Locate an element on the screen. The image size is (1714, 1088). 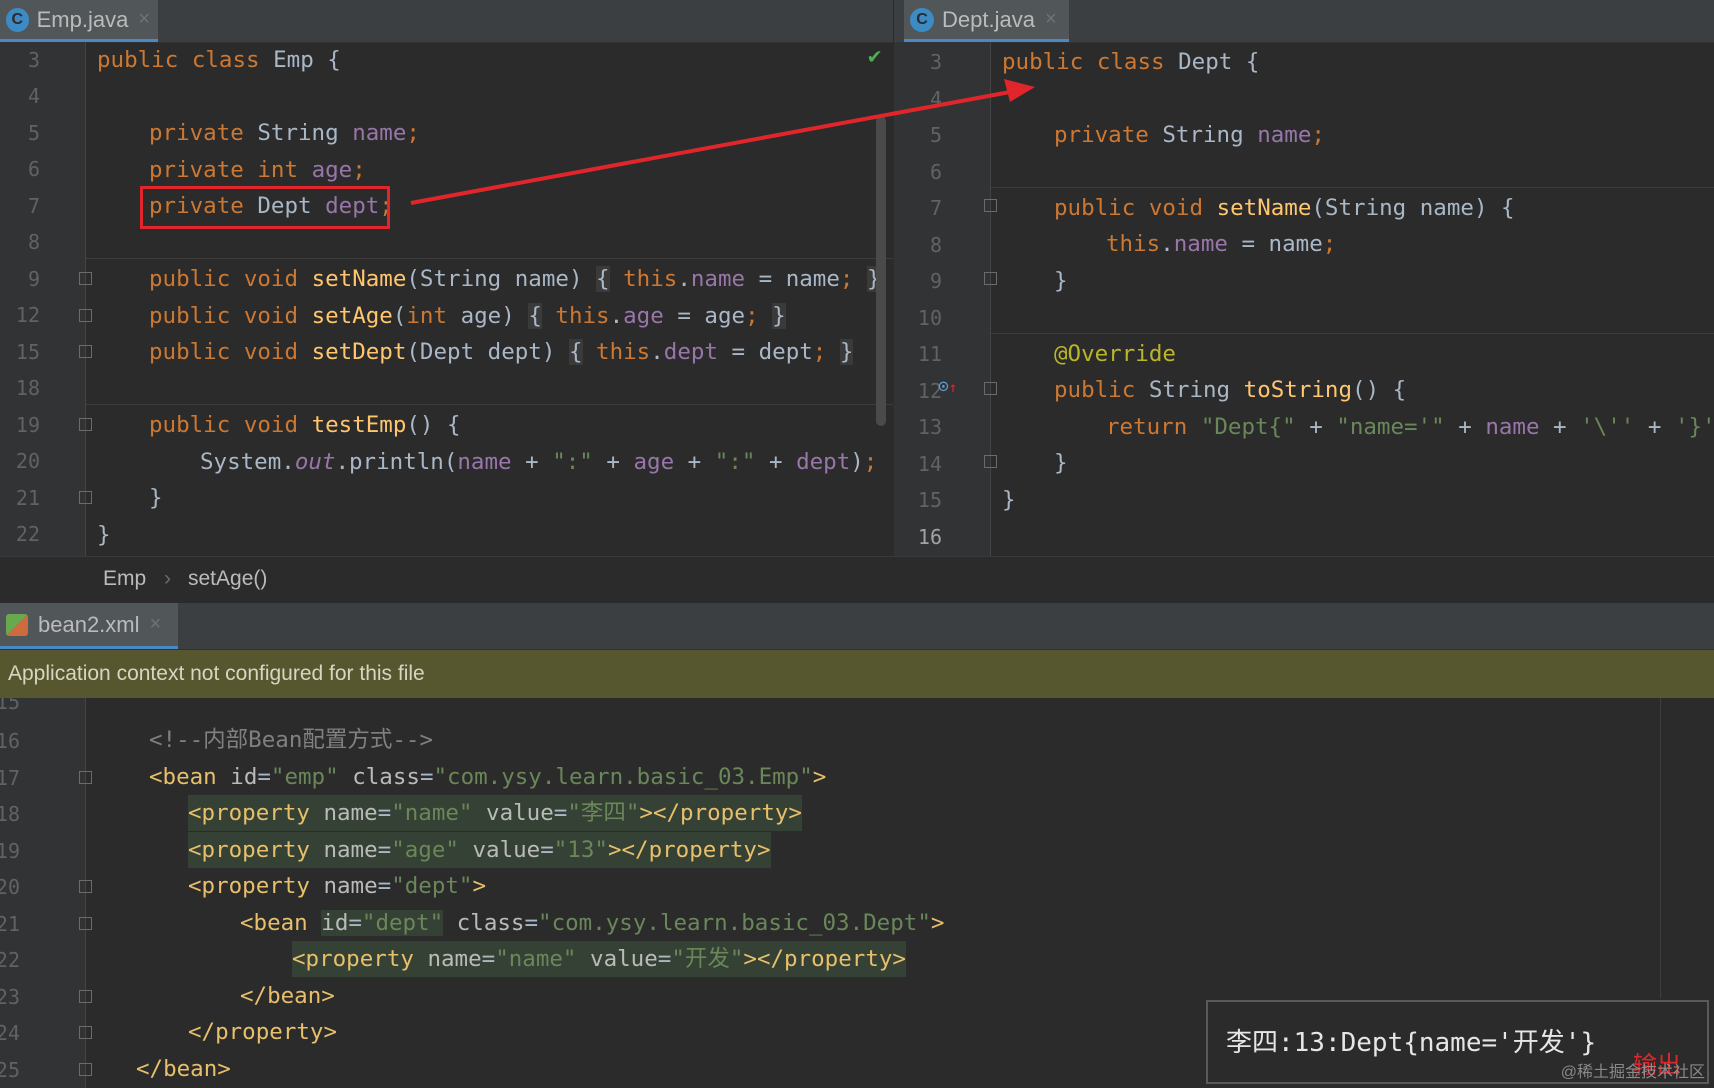
tab-label: bean2.xml is located at coordinates (89, 624).